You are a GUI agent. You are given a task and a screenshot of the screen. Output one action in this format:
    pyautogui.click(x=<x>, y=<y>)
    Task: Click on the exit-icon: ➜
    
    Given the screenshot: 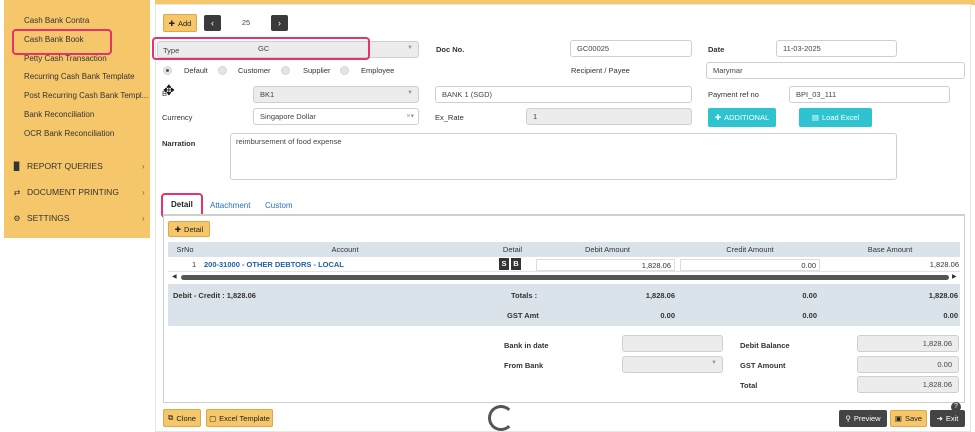 What is the action you would take?
    pyautogui.click(x=939, y=418)
    